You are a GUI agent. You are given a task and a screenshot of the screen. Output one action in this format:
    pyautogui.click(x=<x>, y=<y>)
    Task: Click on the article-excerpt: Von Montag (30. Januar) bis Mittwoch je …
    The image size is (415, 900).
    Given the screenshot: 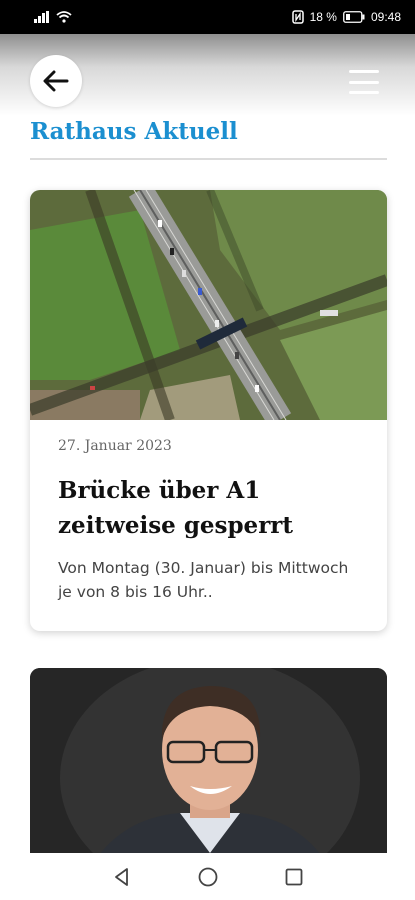 What is the action you would take?
    pyautogui.click(x=203, y=580)
    